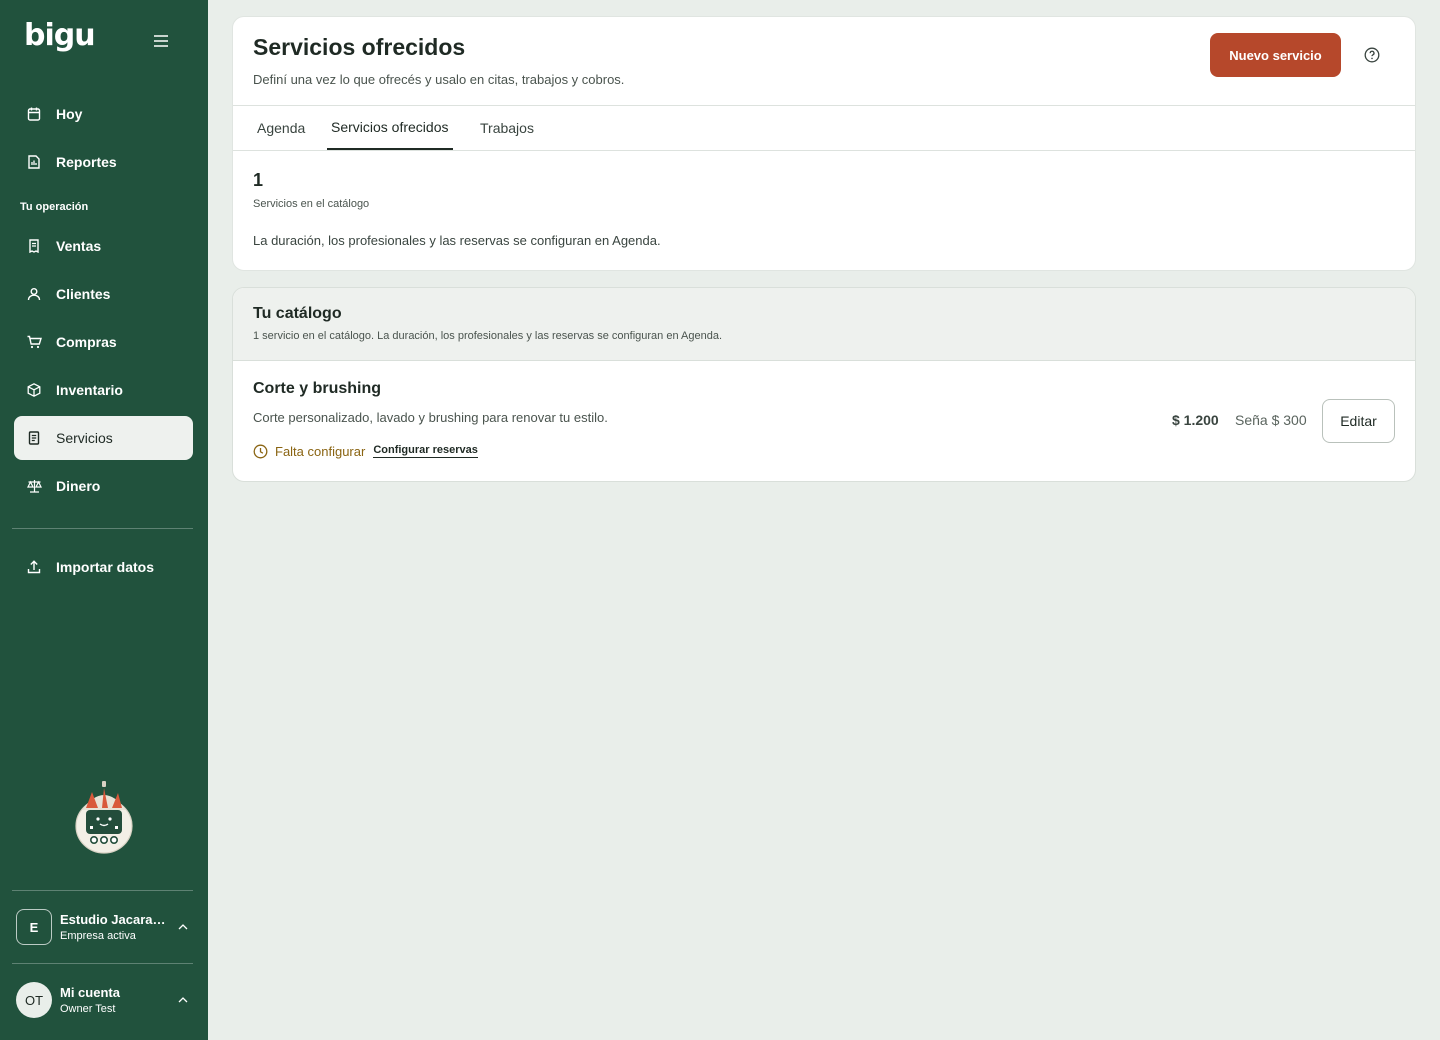 This screenshot has height=1040, width=1440. I want to click on sidebar-item-inventario: Inventario, so click(103, 390).